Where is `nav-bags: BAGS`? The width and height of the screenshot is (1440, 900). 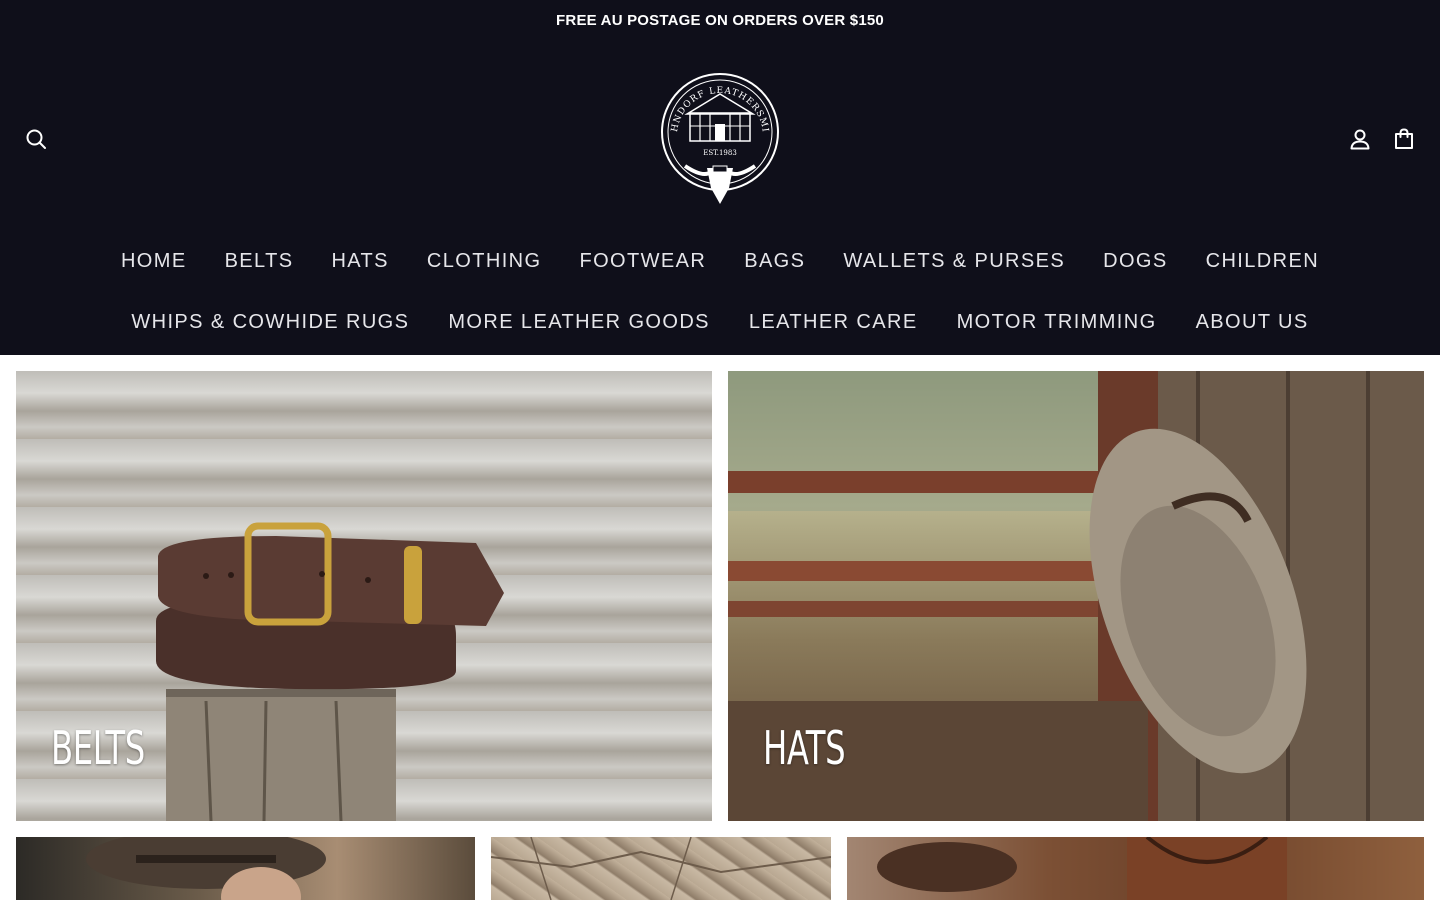
nav-bags: BAGS is located at coordinates (774, 261).